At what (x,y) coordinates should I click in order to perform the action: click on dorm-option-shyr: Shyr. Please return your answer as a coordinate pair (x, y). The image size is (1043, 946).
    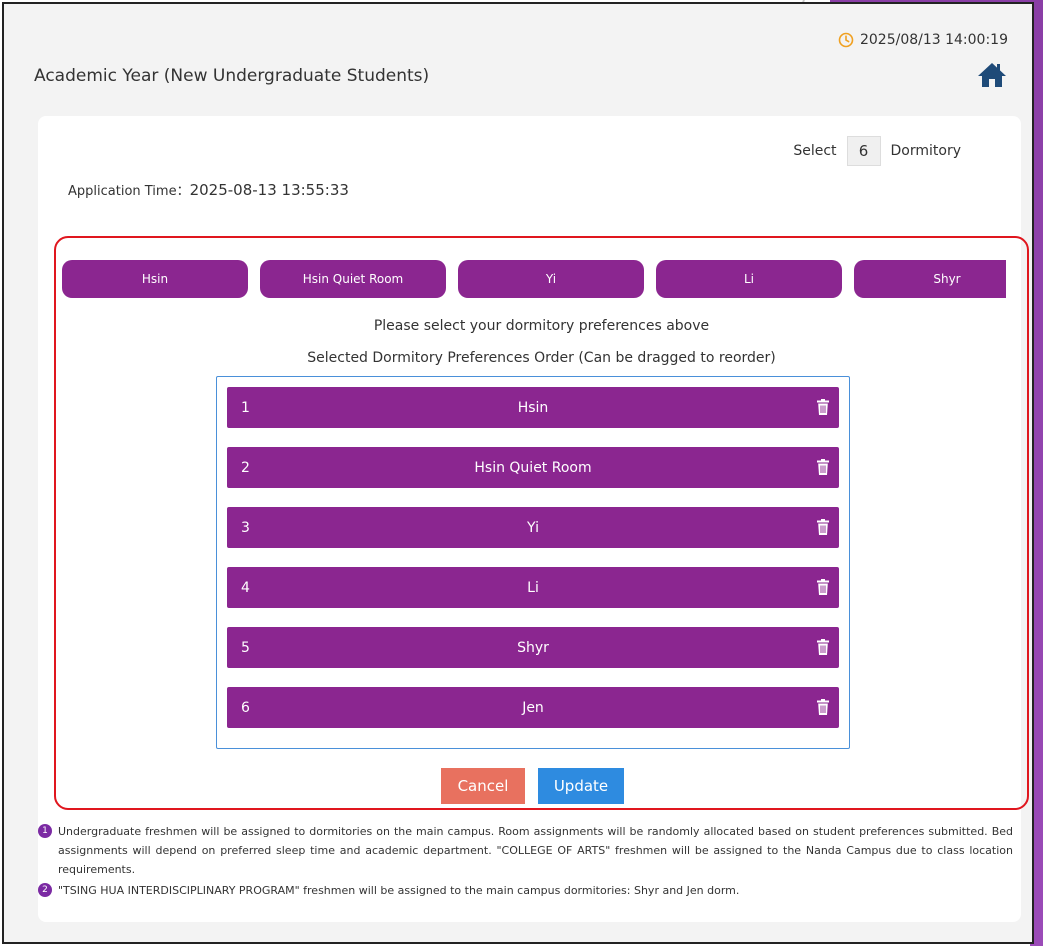
    Looking at the image, I should click on (930, 279).